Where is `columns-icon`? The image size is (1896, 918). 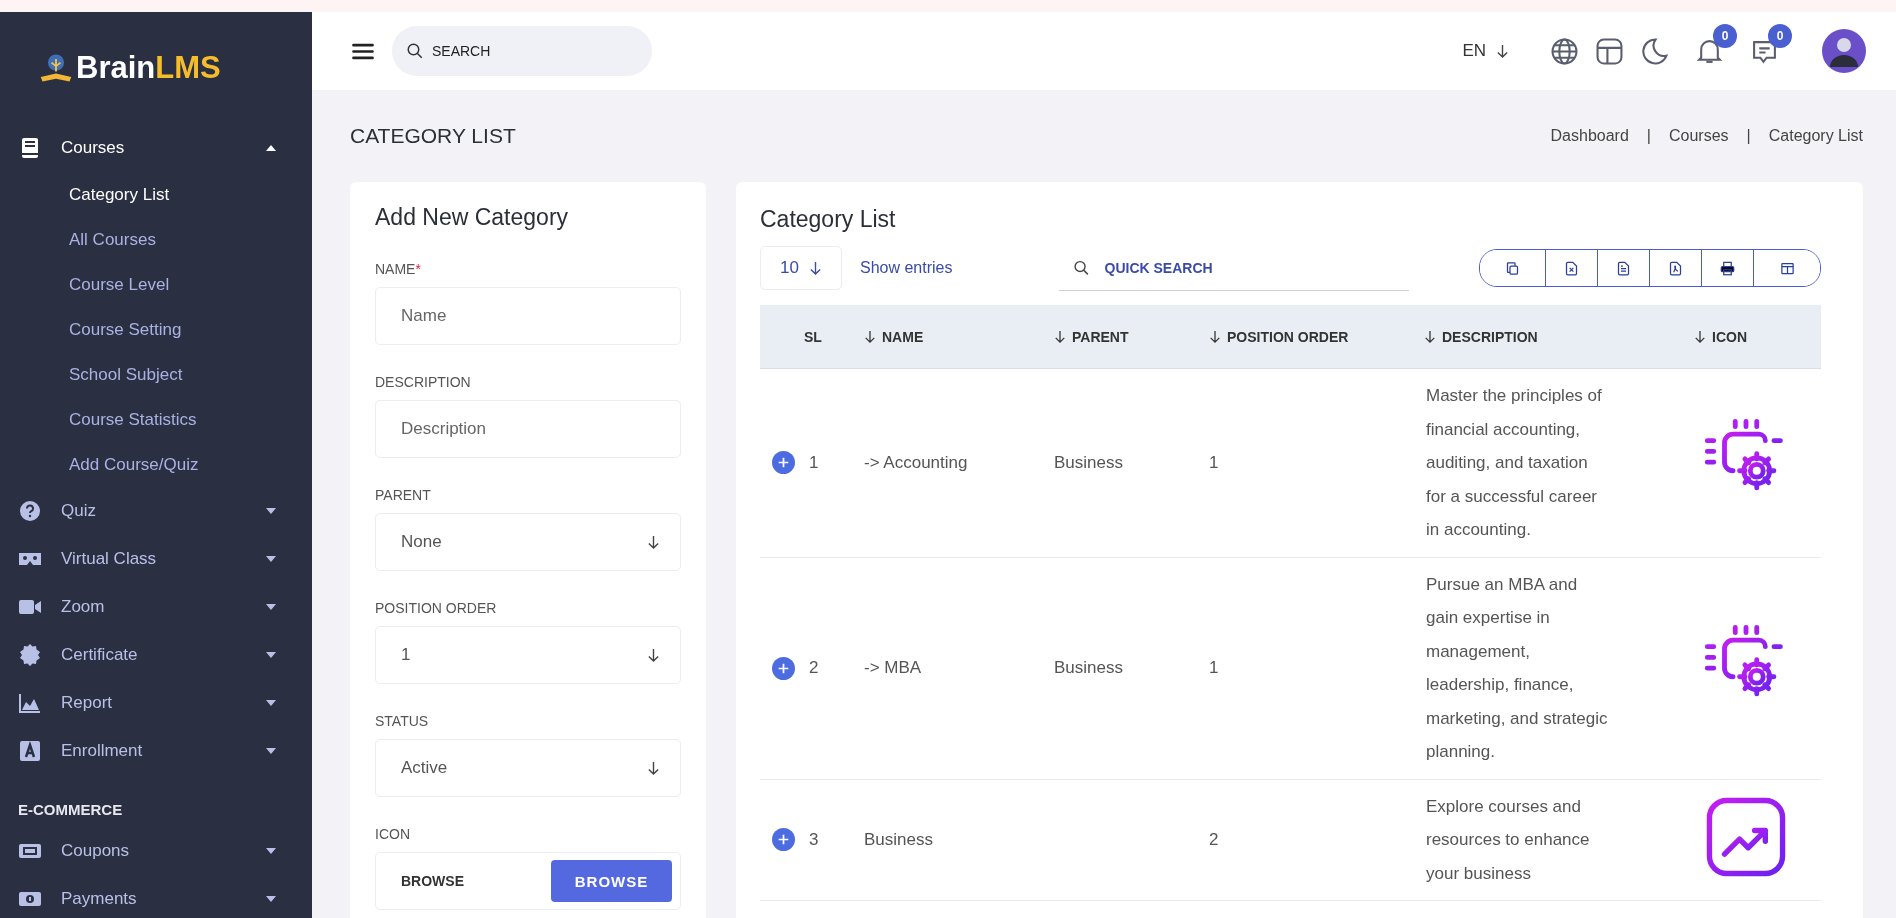 columns-icon is located at coordinates (1787, 268).